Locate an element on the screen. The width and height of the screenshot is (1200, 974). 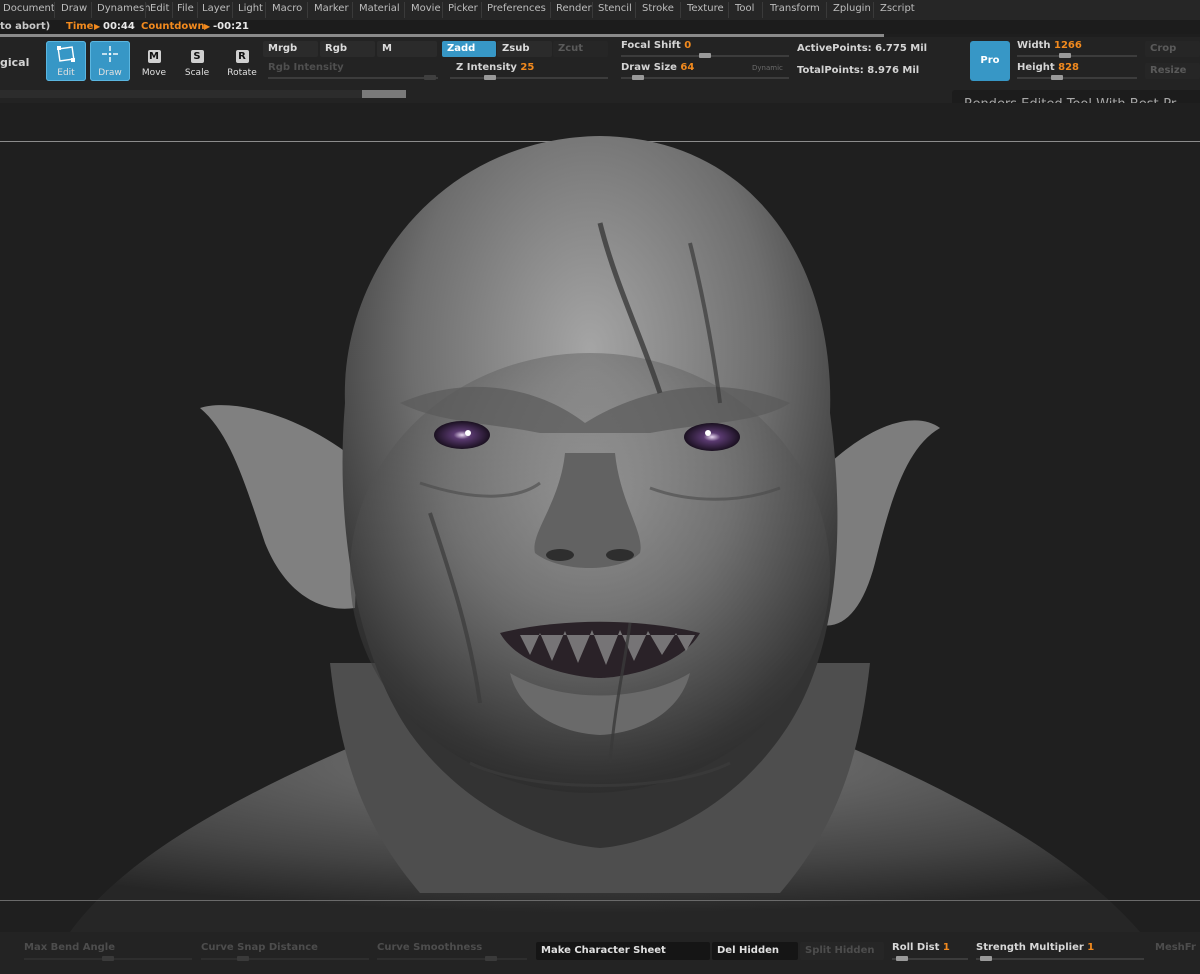
make-character-sheet-button: Make Character Sheet is located at coordinates (623, 951).